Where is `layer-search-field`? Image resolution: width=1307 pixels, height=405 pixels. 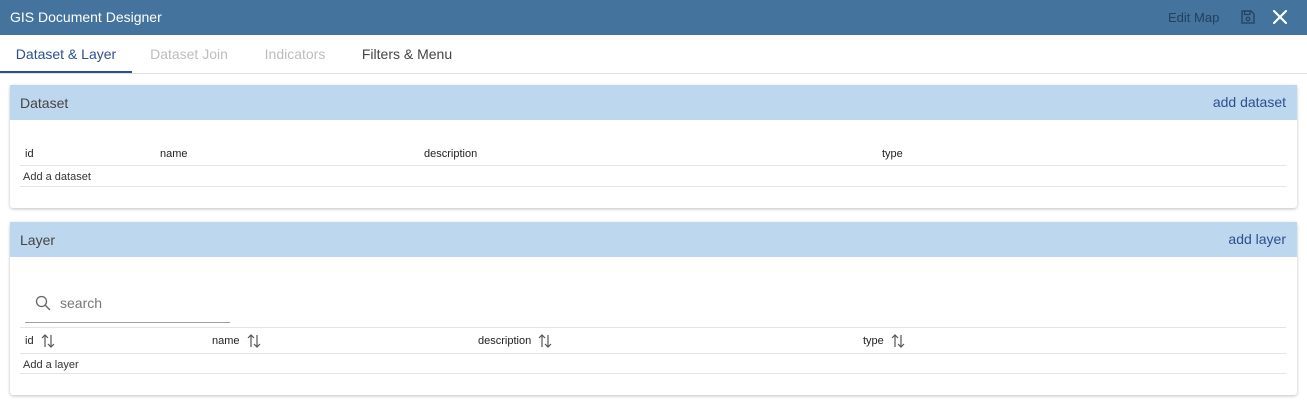
layer-search-field is located at coordinates (127, 304).